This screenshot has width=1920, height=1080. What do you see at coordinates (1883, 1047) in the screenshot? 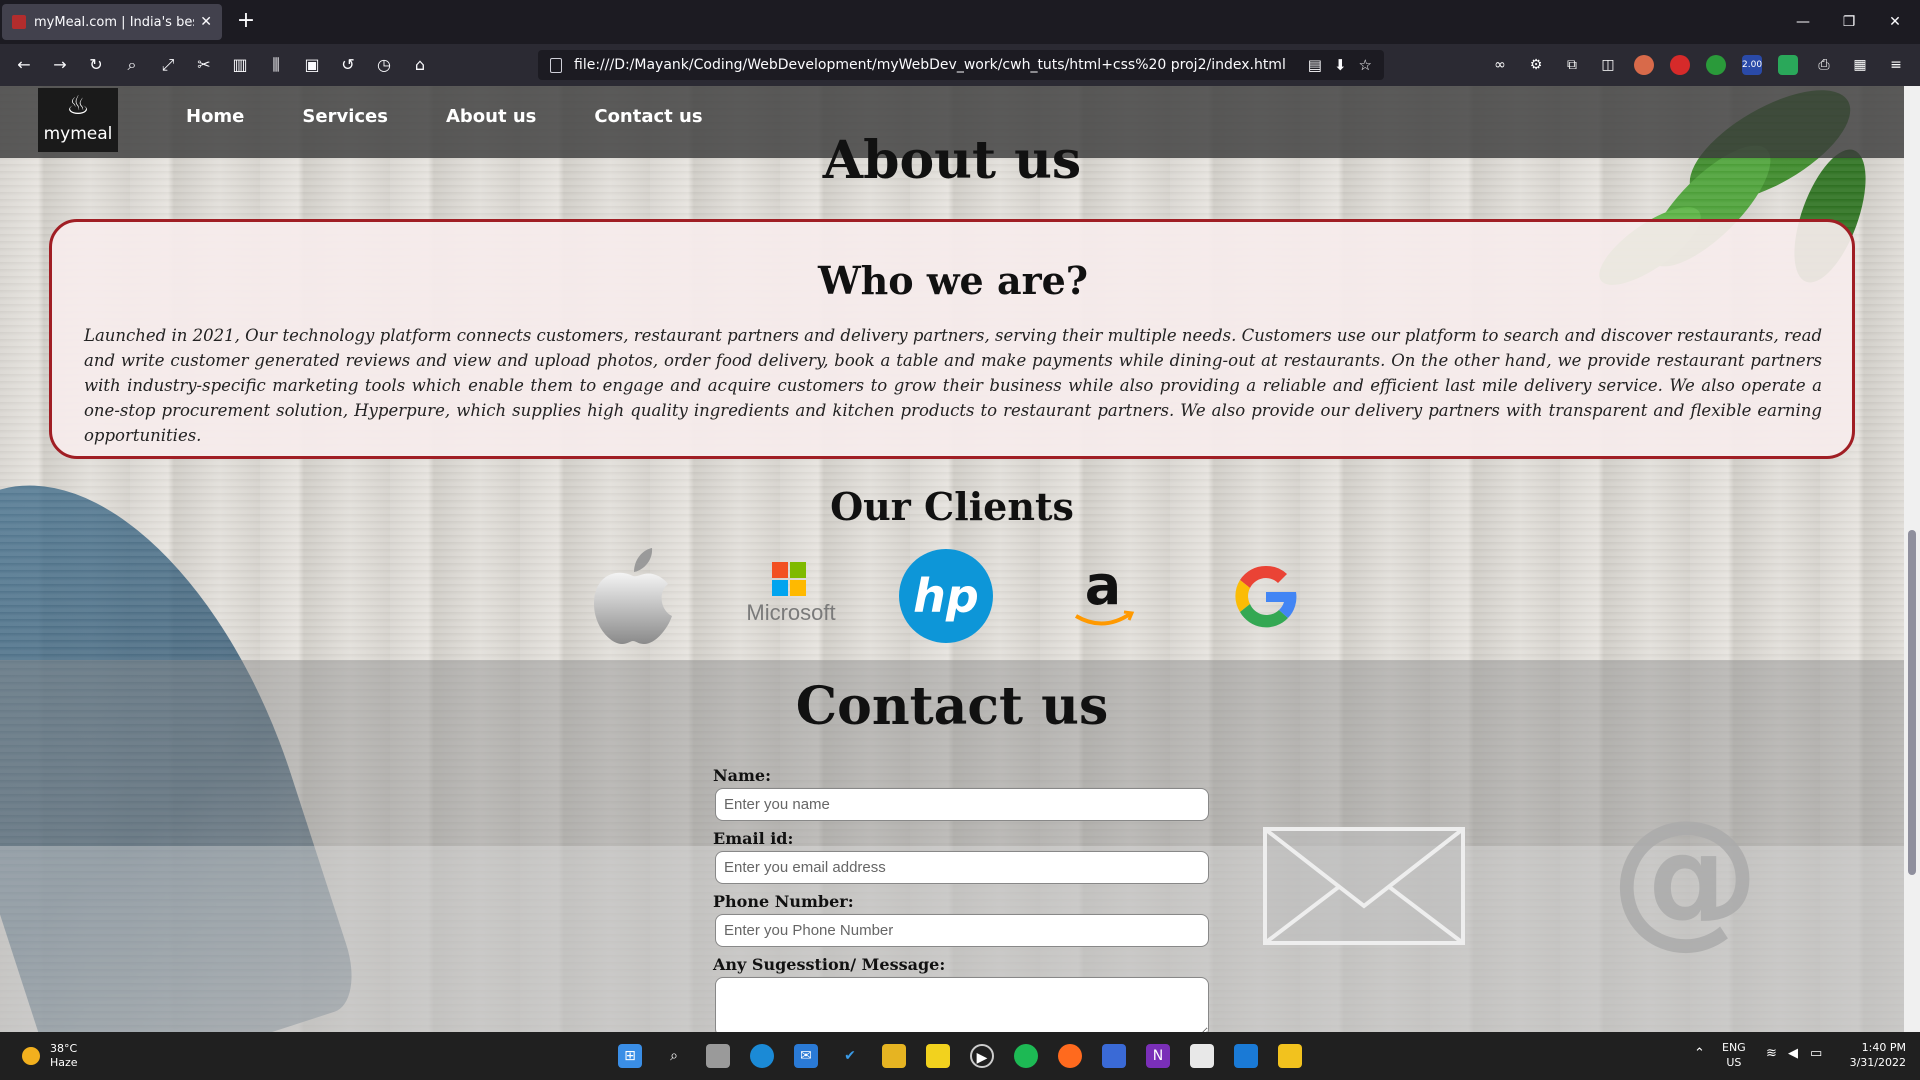
I see `clock-time: 1:40 PM` at bounding box center [1883, 1047].